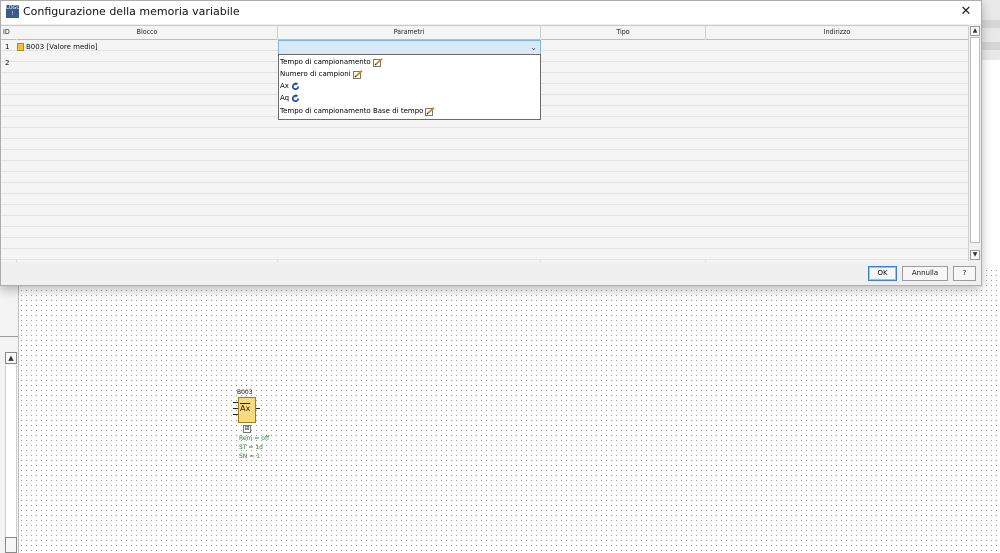 The width and height of the screenshot is (1000, 553). What do you see at coordinates (131, 11) in the screenshot?
I see `dialog-title: Configurazione della memoria variabile` at bounding box center [131, 11].